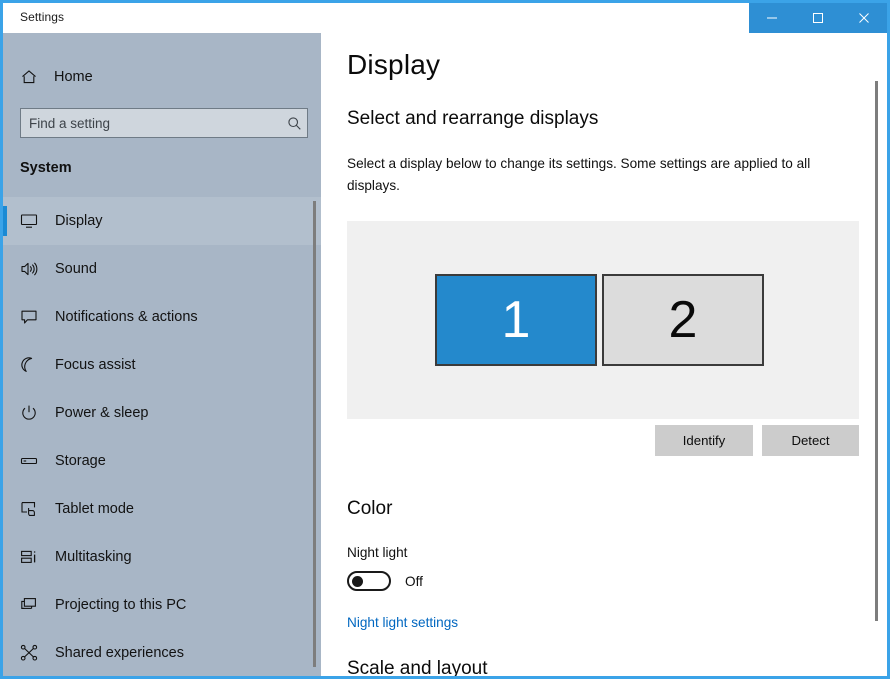 This screenshot has width=890, height=679. I want to click on sidebar-home-label: Home, so click(73, 77).